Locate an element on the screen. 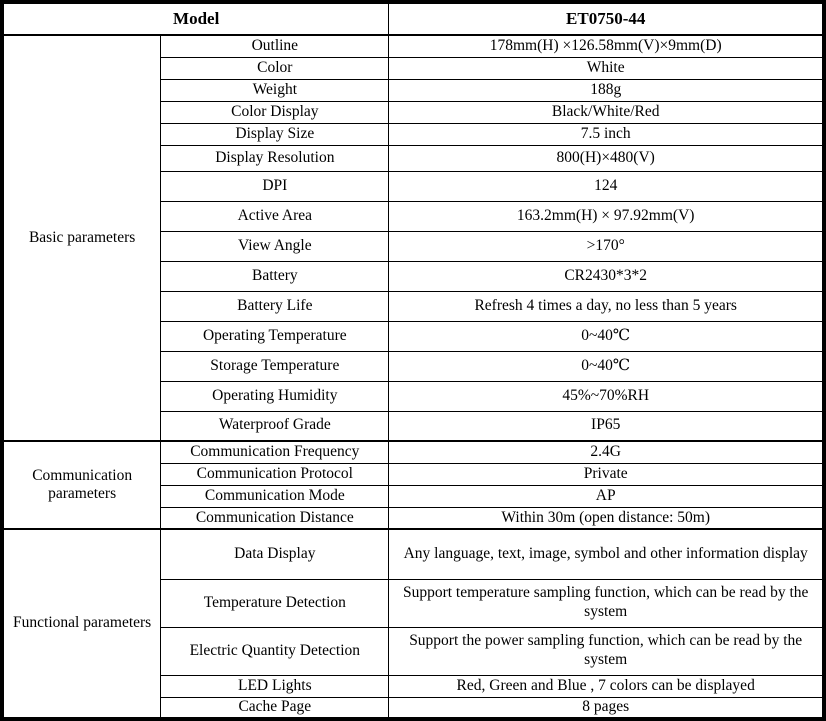 This screenshot has width=826, height=721. parameter-value: White is located at coordinates (606, 68).